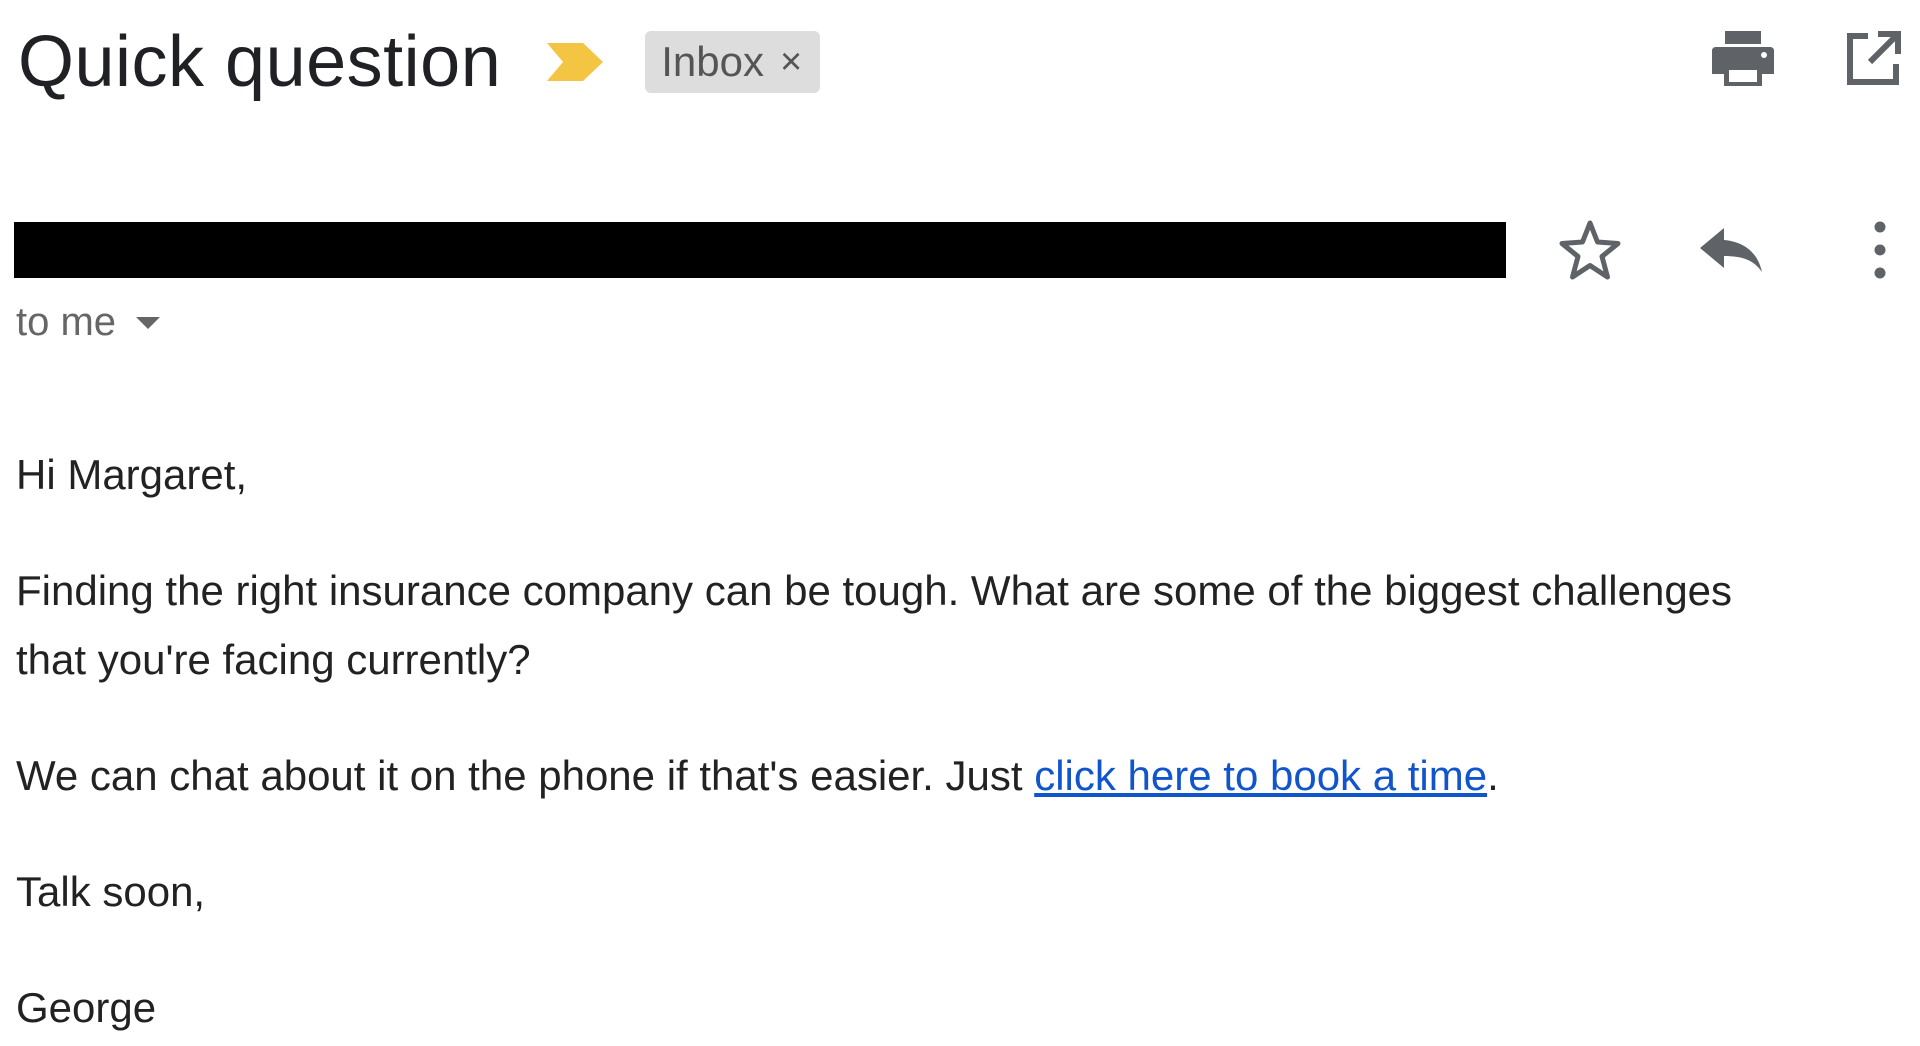  Describe the element at coordinates (576, 62) in the screenshot. I see `importance-marker-icon` at that location.